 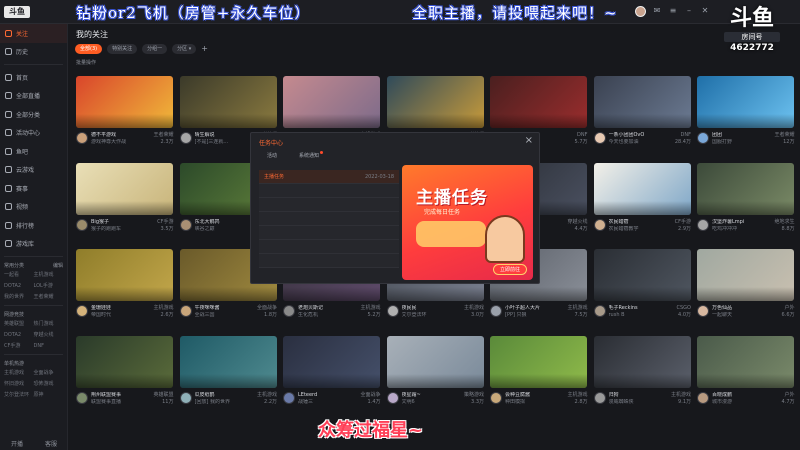 What do you see at coordinates (33, 207) in the screenshot?
I see `sidebar-item: 视频` at bounding box center [33, 207].